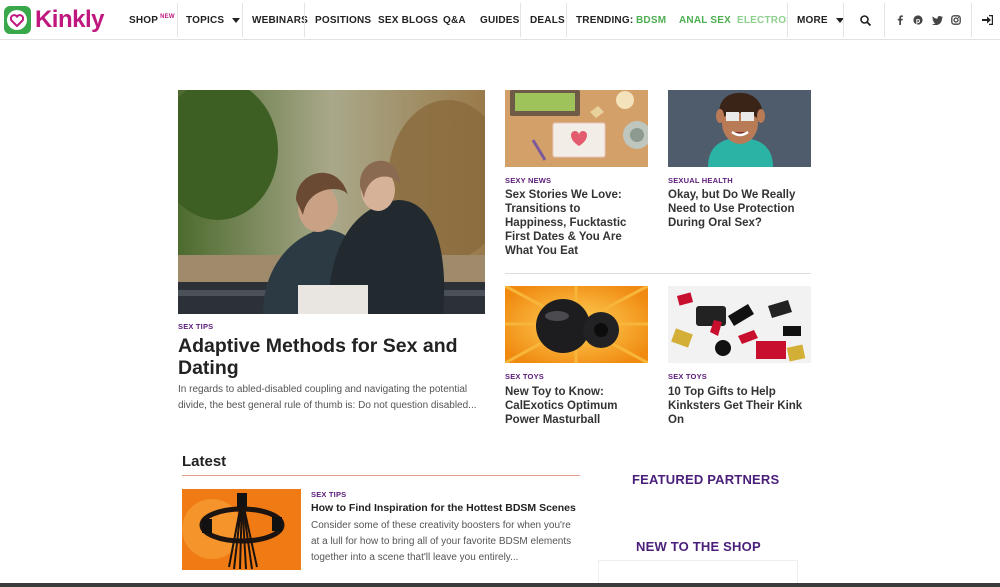 This screenshot has height=587, width=1000. I want to click on hero-title: Adaptive Methods for Sex and Dating, so click(333, 357).